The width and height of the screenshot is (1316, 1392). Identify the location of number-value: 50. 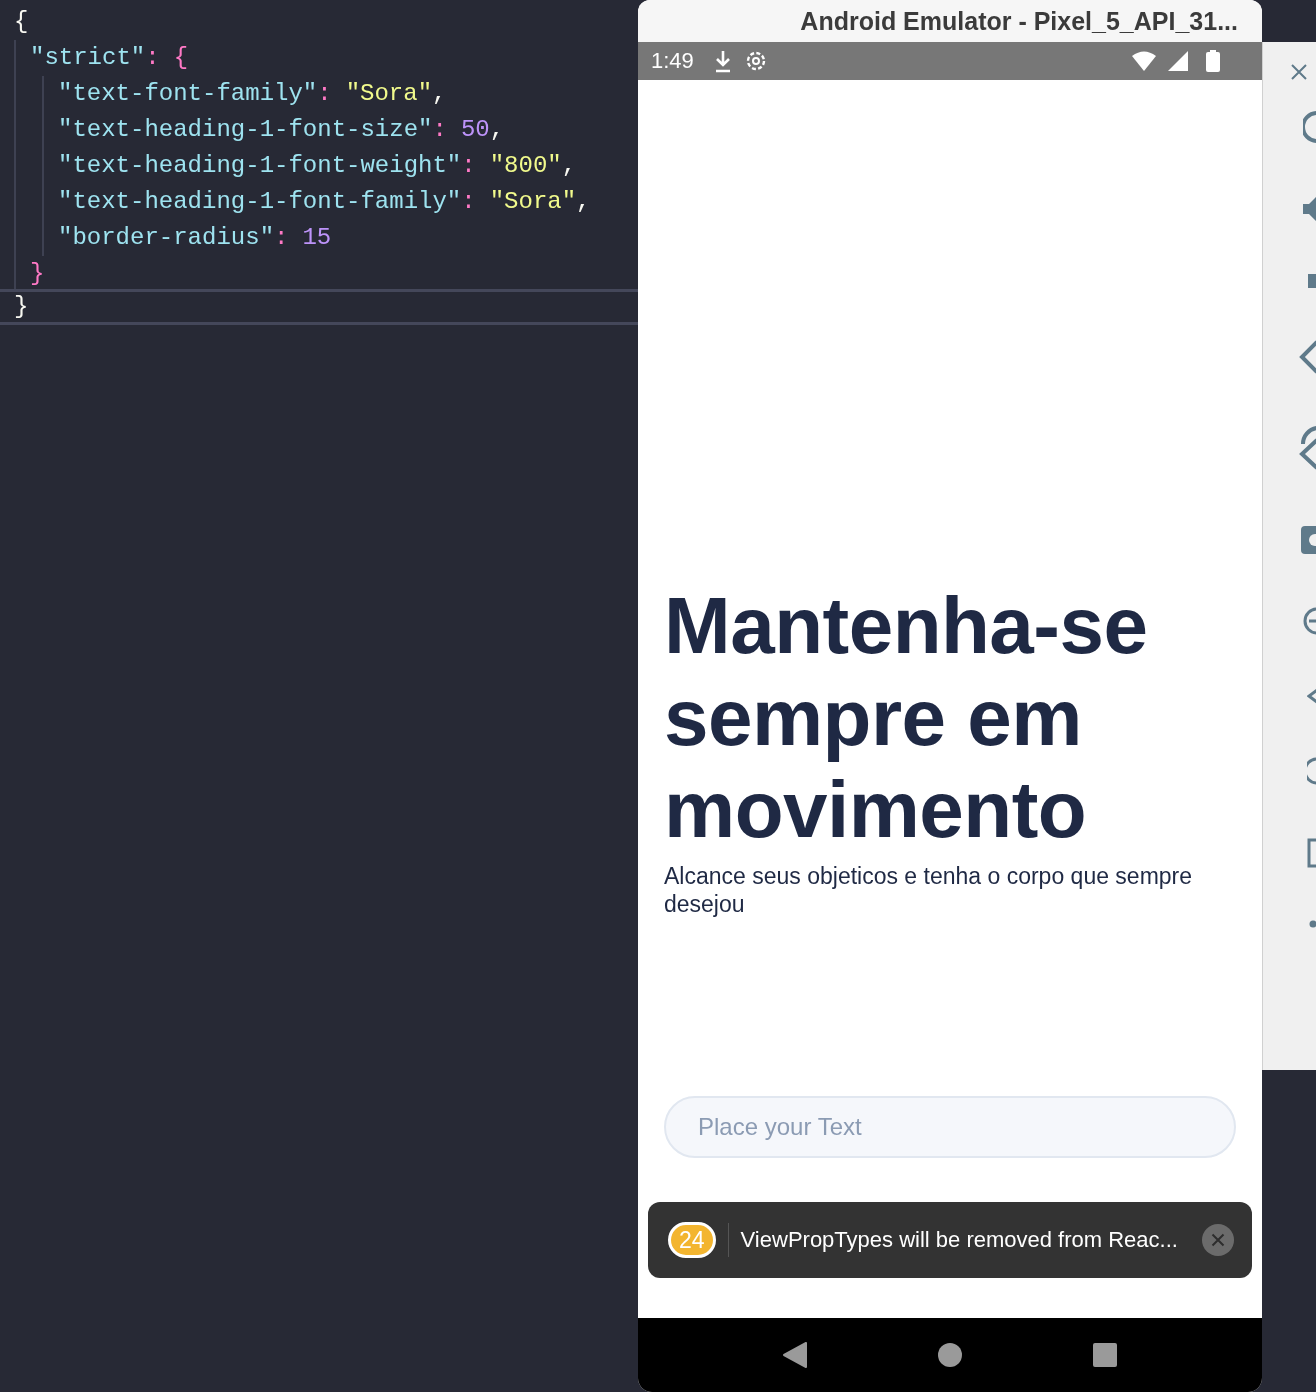
(475, 129).